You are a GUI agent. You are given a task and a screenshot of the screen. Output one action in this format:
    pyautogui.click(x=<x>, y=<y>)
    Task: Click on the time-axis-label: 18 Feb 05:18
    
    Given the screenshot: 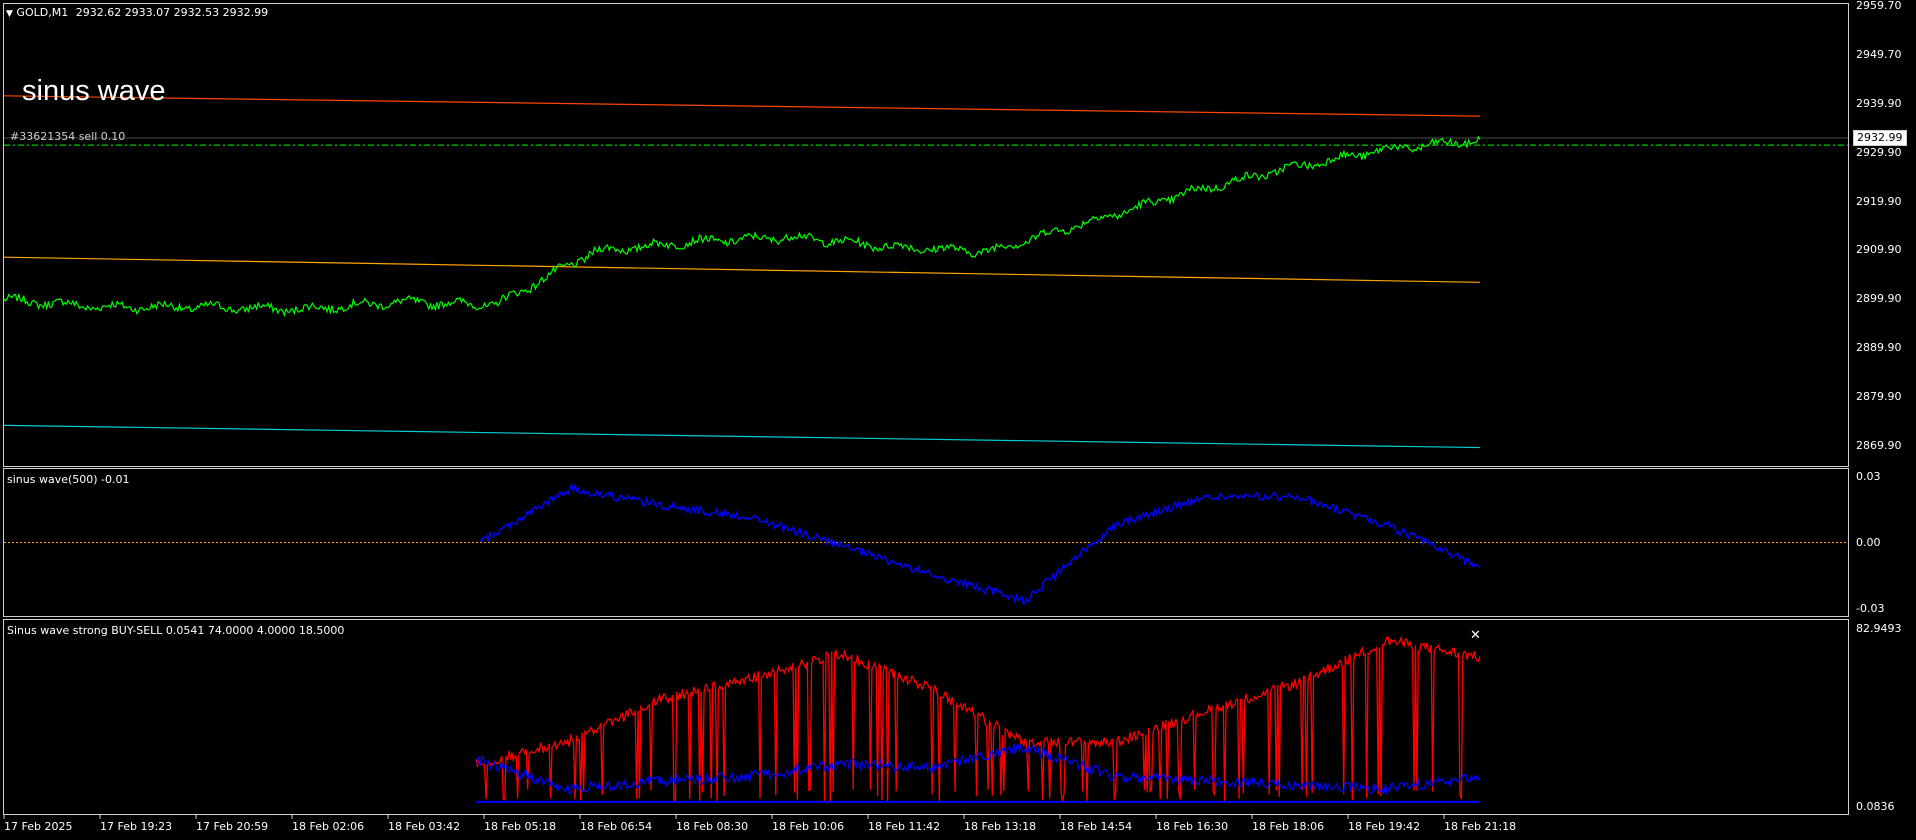 What is the action you would take?
    pyautogui.click(x=520, y=826)
    